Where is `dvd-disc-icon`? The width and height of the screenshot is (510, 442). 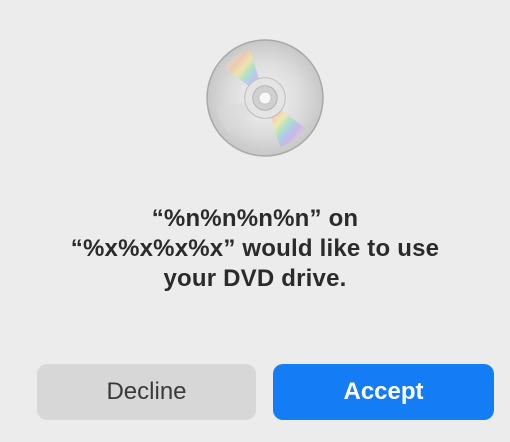
dvd-disc-icon is located at coordinates (265, 98).